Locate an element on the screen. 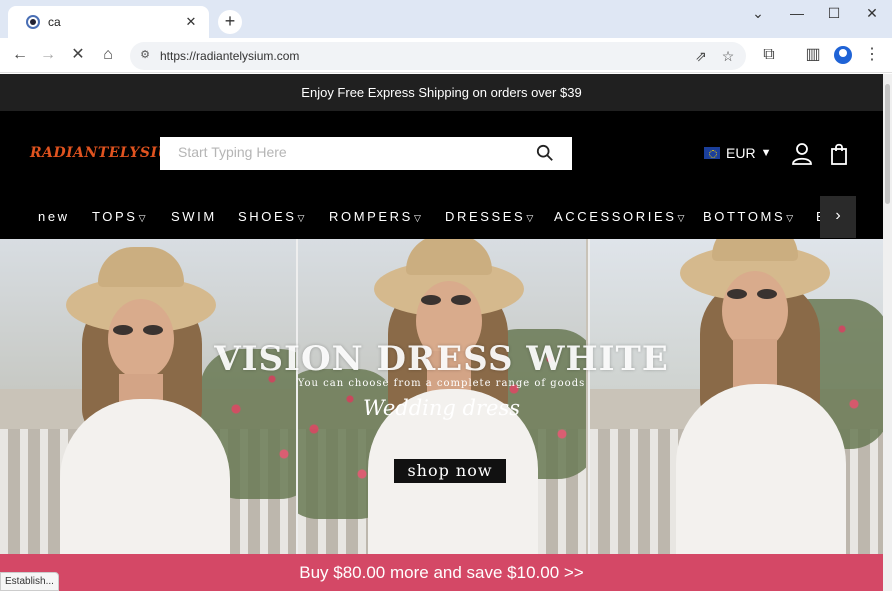 This screenshot has height=591, width=892. site-info-icon: ⚙ is located at coordinates (145, 55).